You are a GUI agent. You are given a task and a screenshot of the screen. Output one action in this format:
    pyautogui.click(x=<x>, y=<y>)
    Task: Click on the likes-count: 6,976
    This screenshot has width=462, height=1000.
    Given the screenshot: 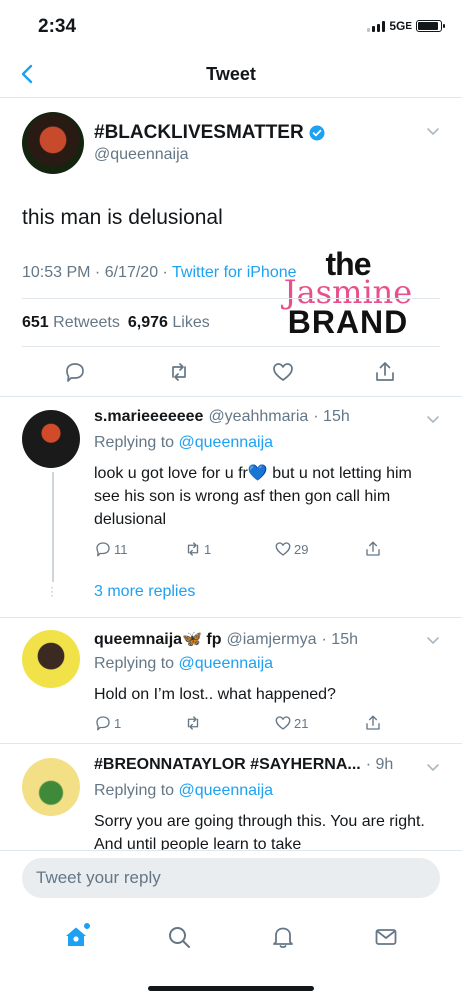 What is the action you would take?
    pyautogui.click(x=147, y=322)
    